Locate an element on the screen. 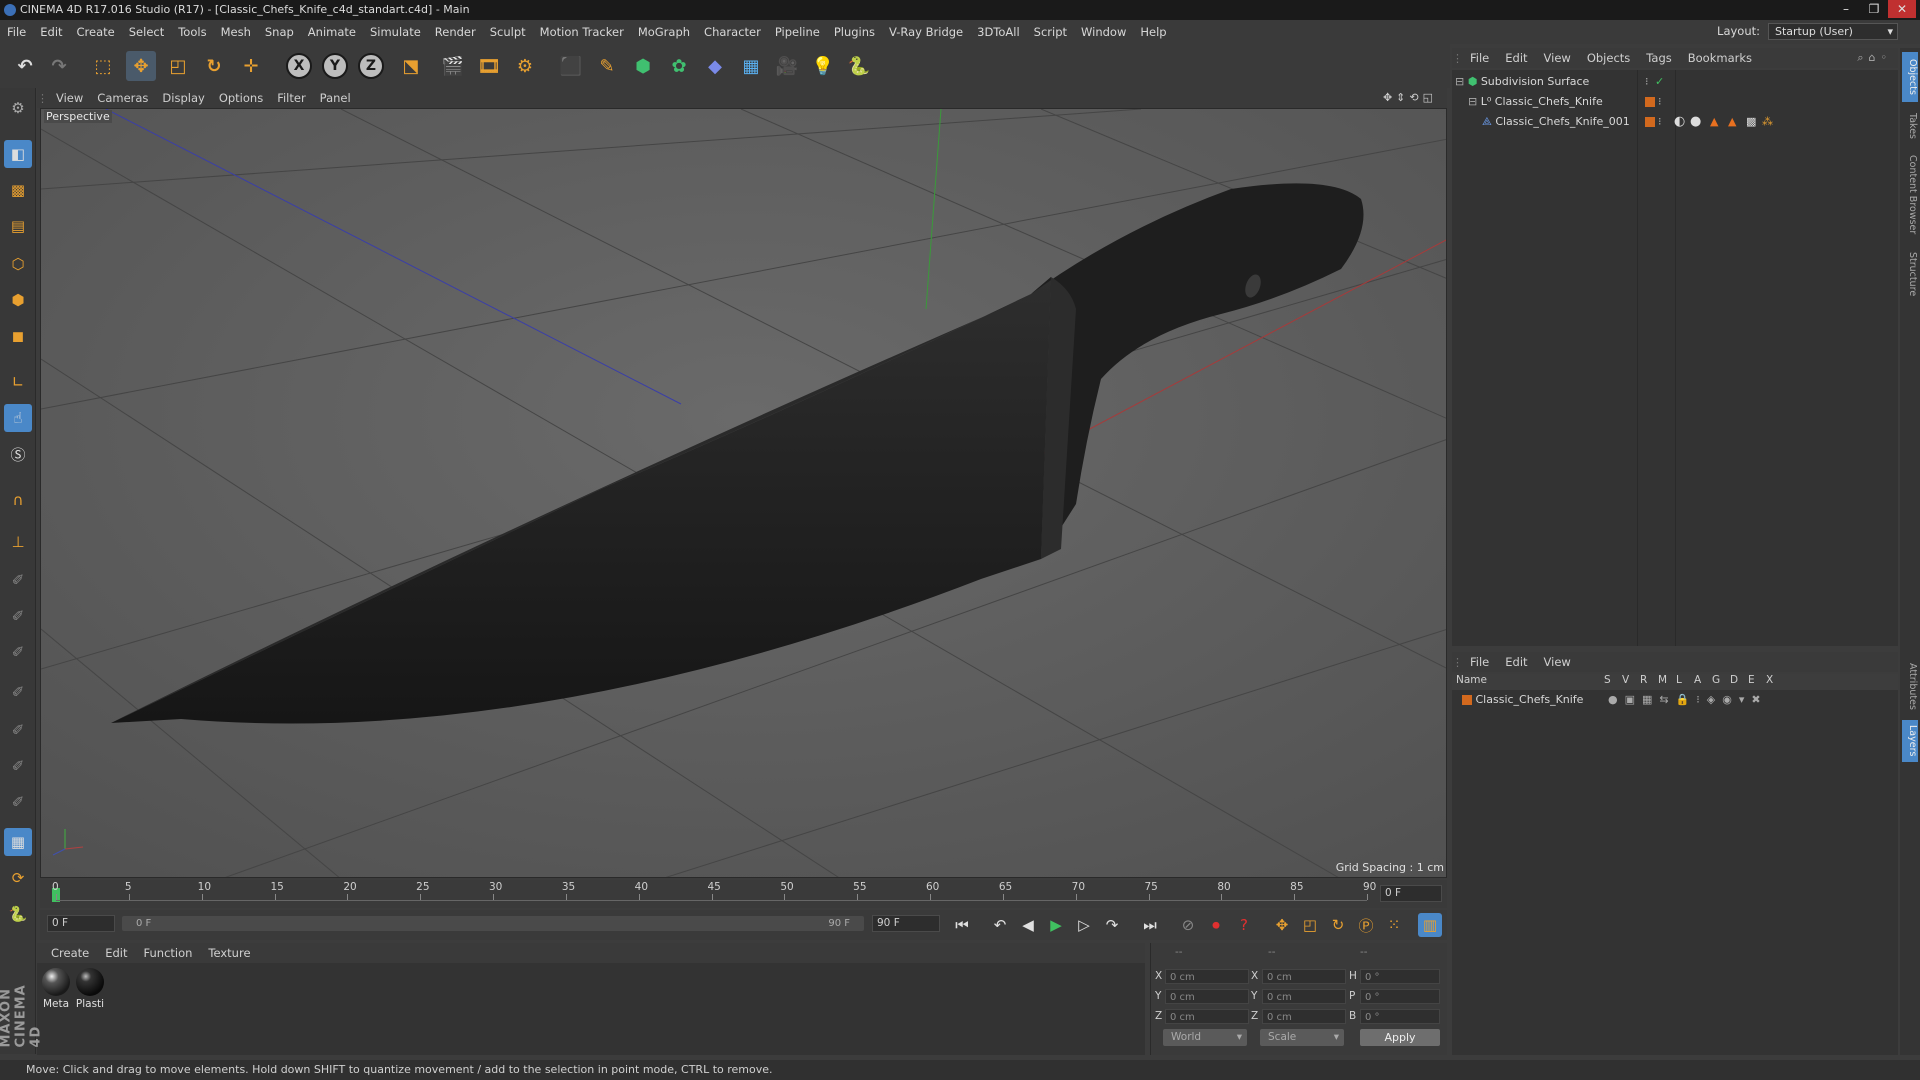 This screenshot has height=1080, width=1920. viewport-navigation-icons: ✥⇕⟲◱ is located at coordinates (1410, 98).